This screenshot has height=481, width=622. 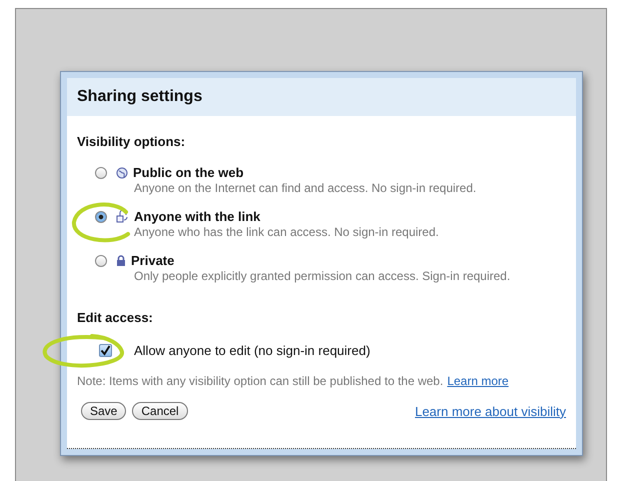 I want to click on option-description: Anyone who has the link can access. No sign-in required., so click(x=287, y=232).